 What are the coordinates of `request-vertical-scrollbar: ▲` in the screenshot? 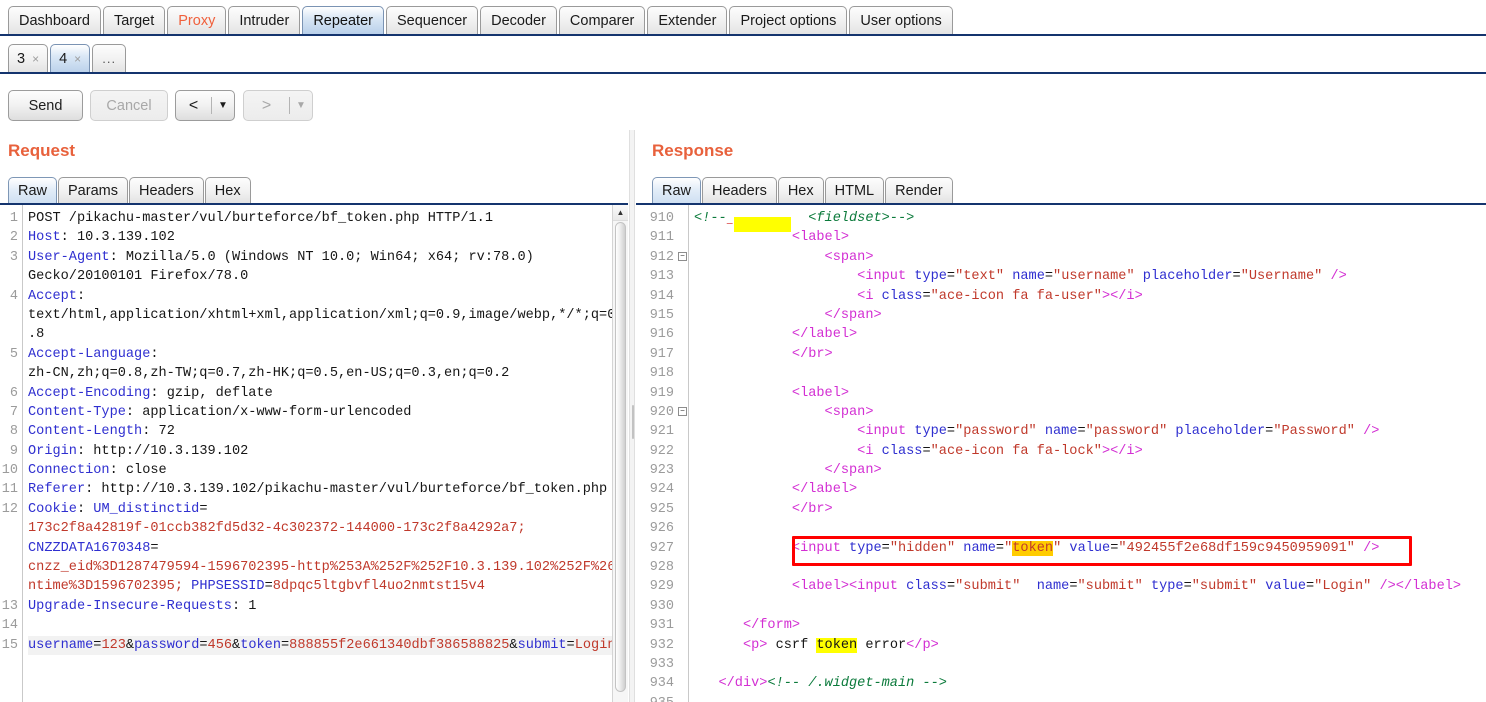 It's located at (620, 453).